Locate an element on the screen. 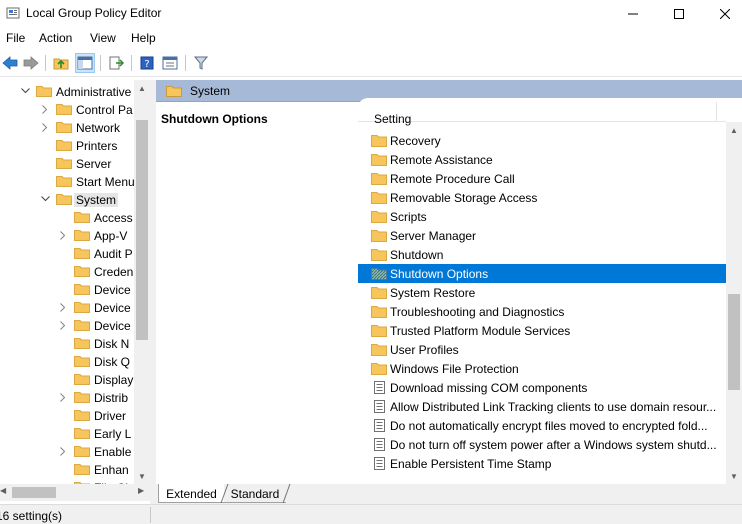 The width and height of the screenshot is (742, 524). tree-item: Creden is located at coordinates (68, 271).